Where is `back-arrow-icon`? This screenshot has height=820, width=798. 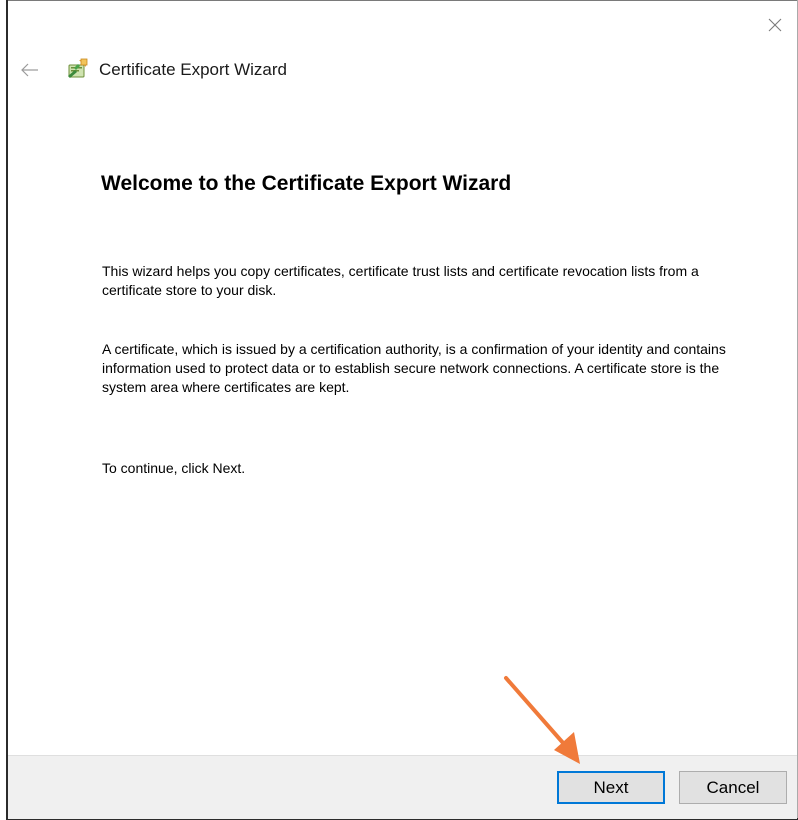 back-arrow-icon is located at coordinates (29, 70).